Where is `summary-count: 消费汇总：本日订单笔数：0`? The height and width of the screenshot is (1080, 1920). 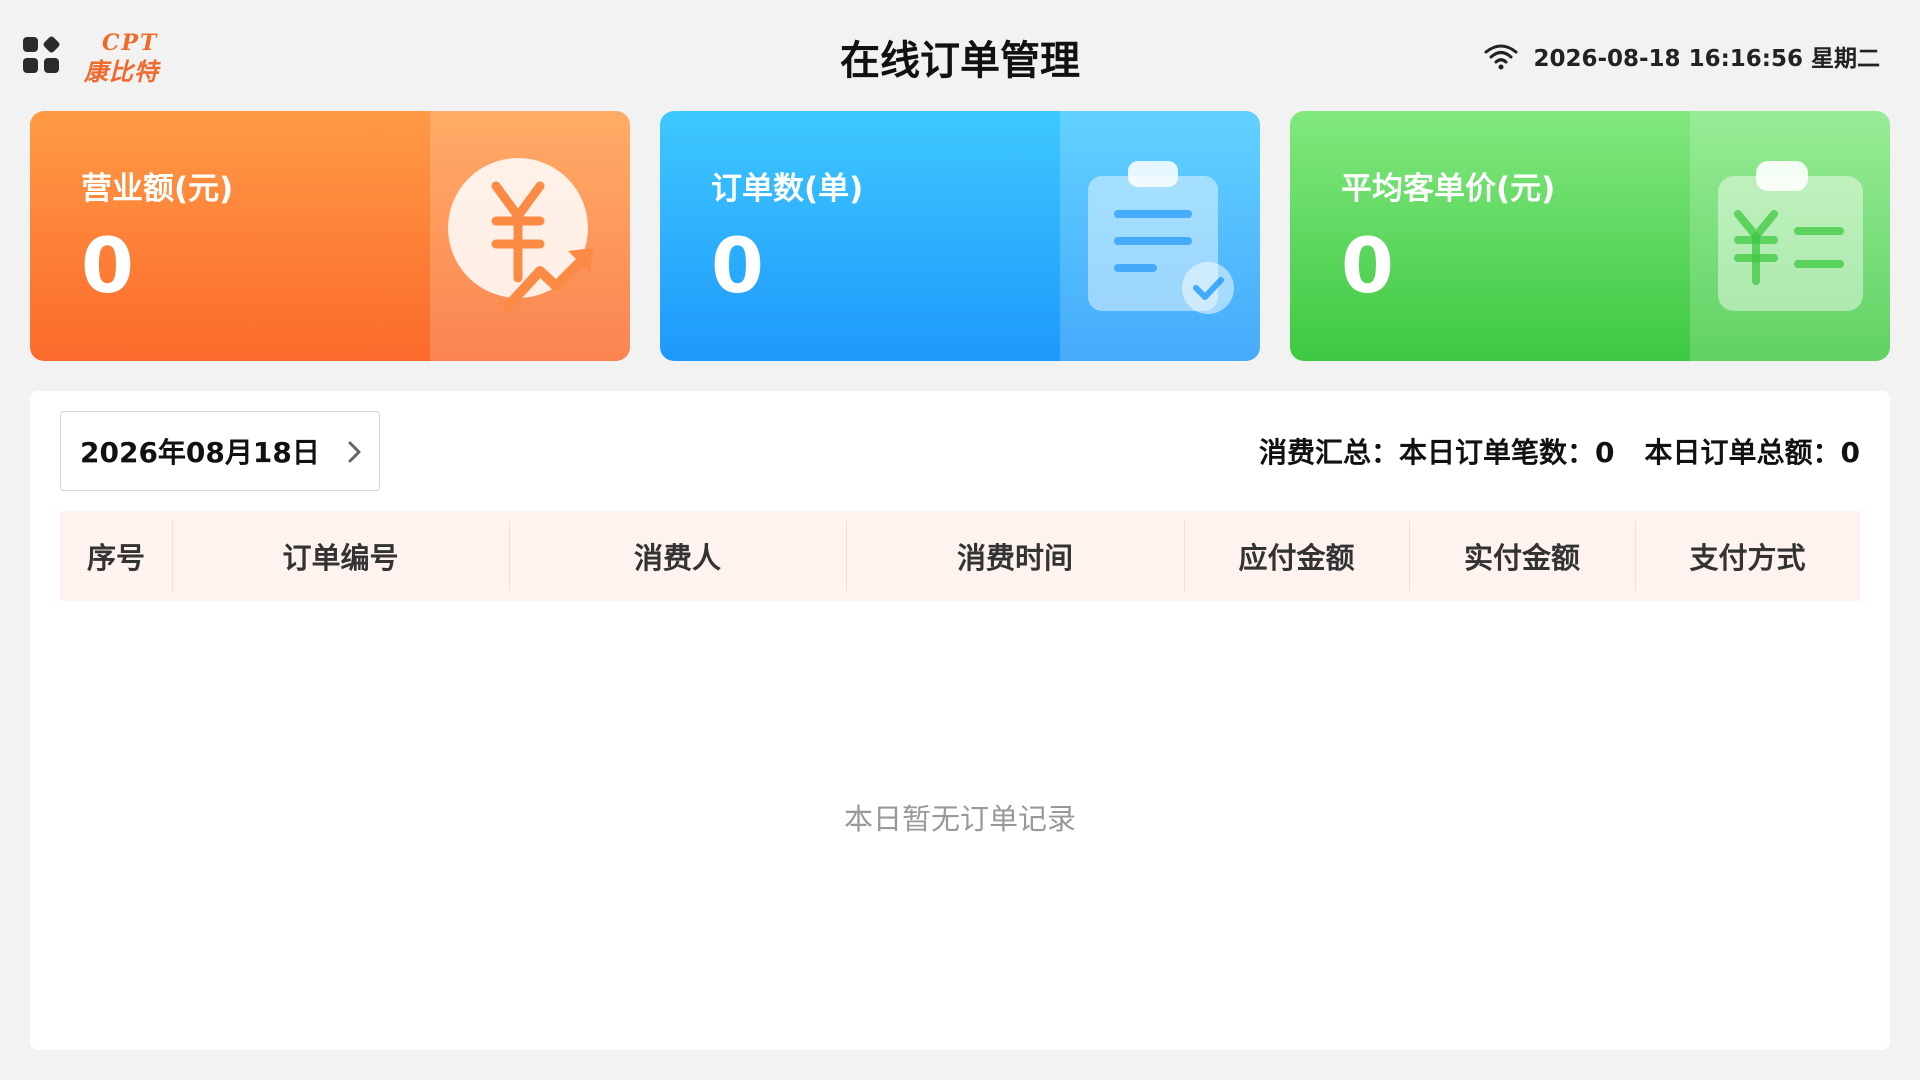
summary-count: 消费汇总：本日订单笔数：0 is located at coordinates (1437, 452).